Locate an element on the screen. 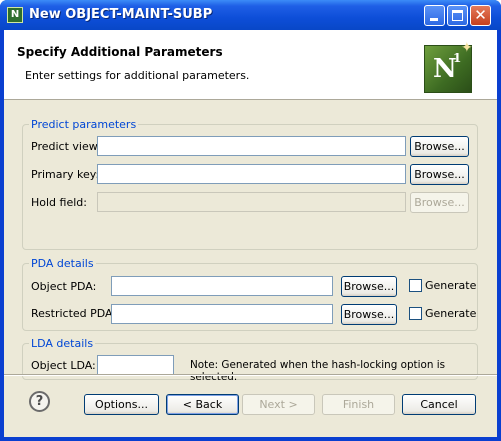 Image resolution: width=501 pixels, height=441 pixels. restricted-pda-generate-checkbox is located at coordinates (415, 313).